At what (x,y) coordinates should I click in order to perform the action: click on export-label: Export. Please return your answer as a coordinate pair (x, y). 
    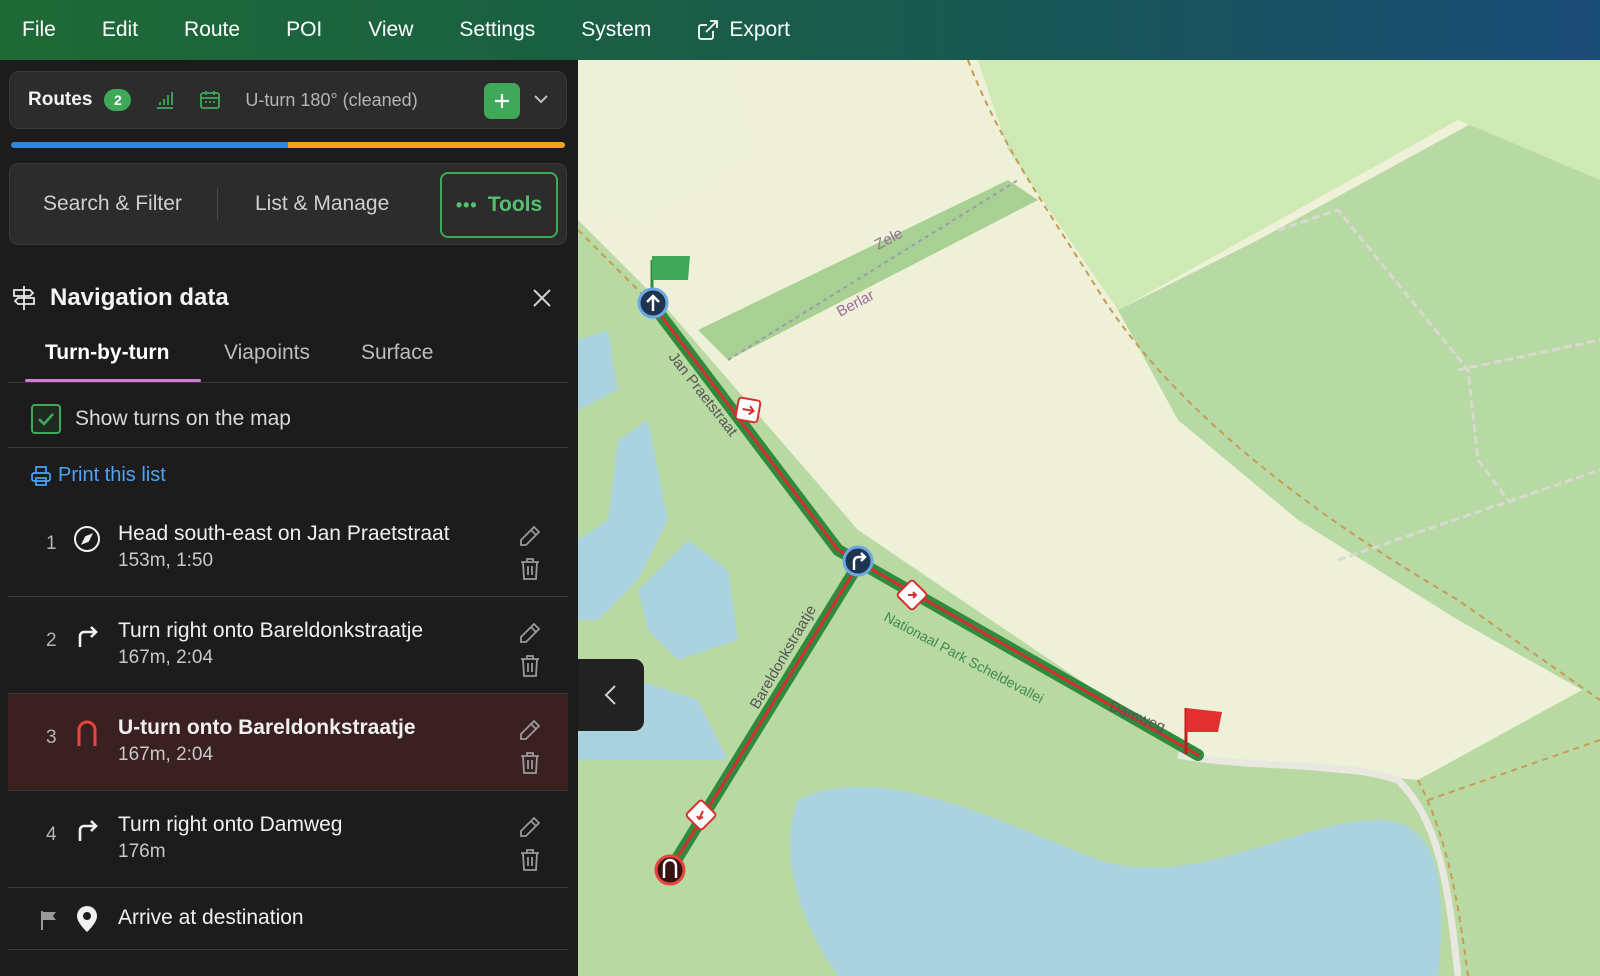
    Looking at the image, I should click on (760, 29).